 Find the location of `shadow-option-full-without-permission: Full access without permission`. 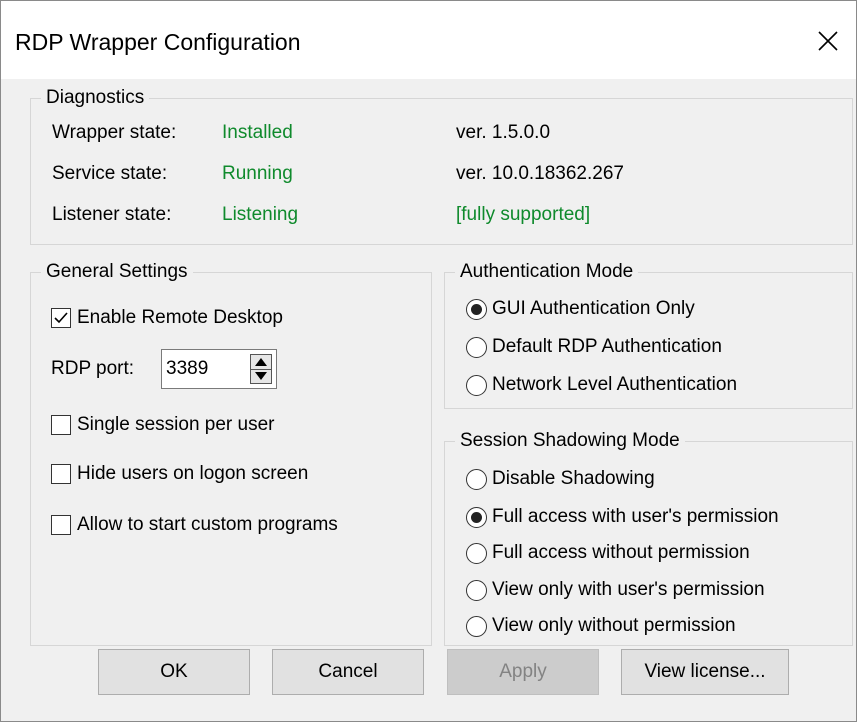

shadow-option-full-without-permission: Full access without permission is located at coordinates (608, 553).